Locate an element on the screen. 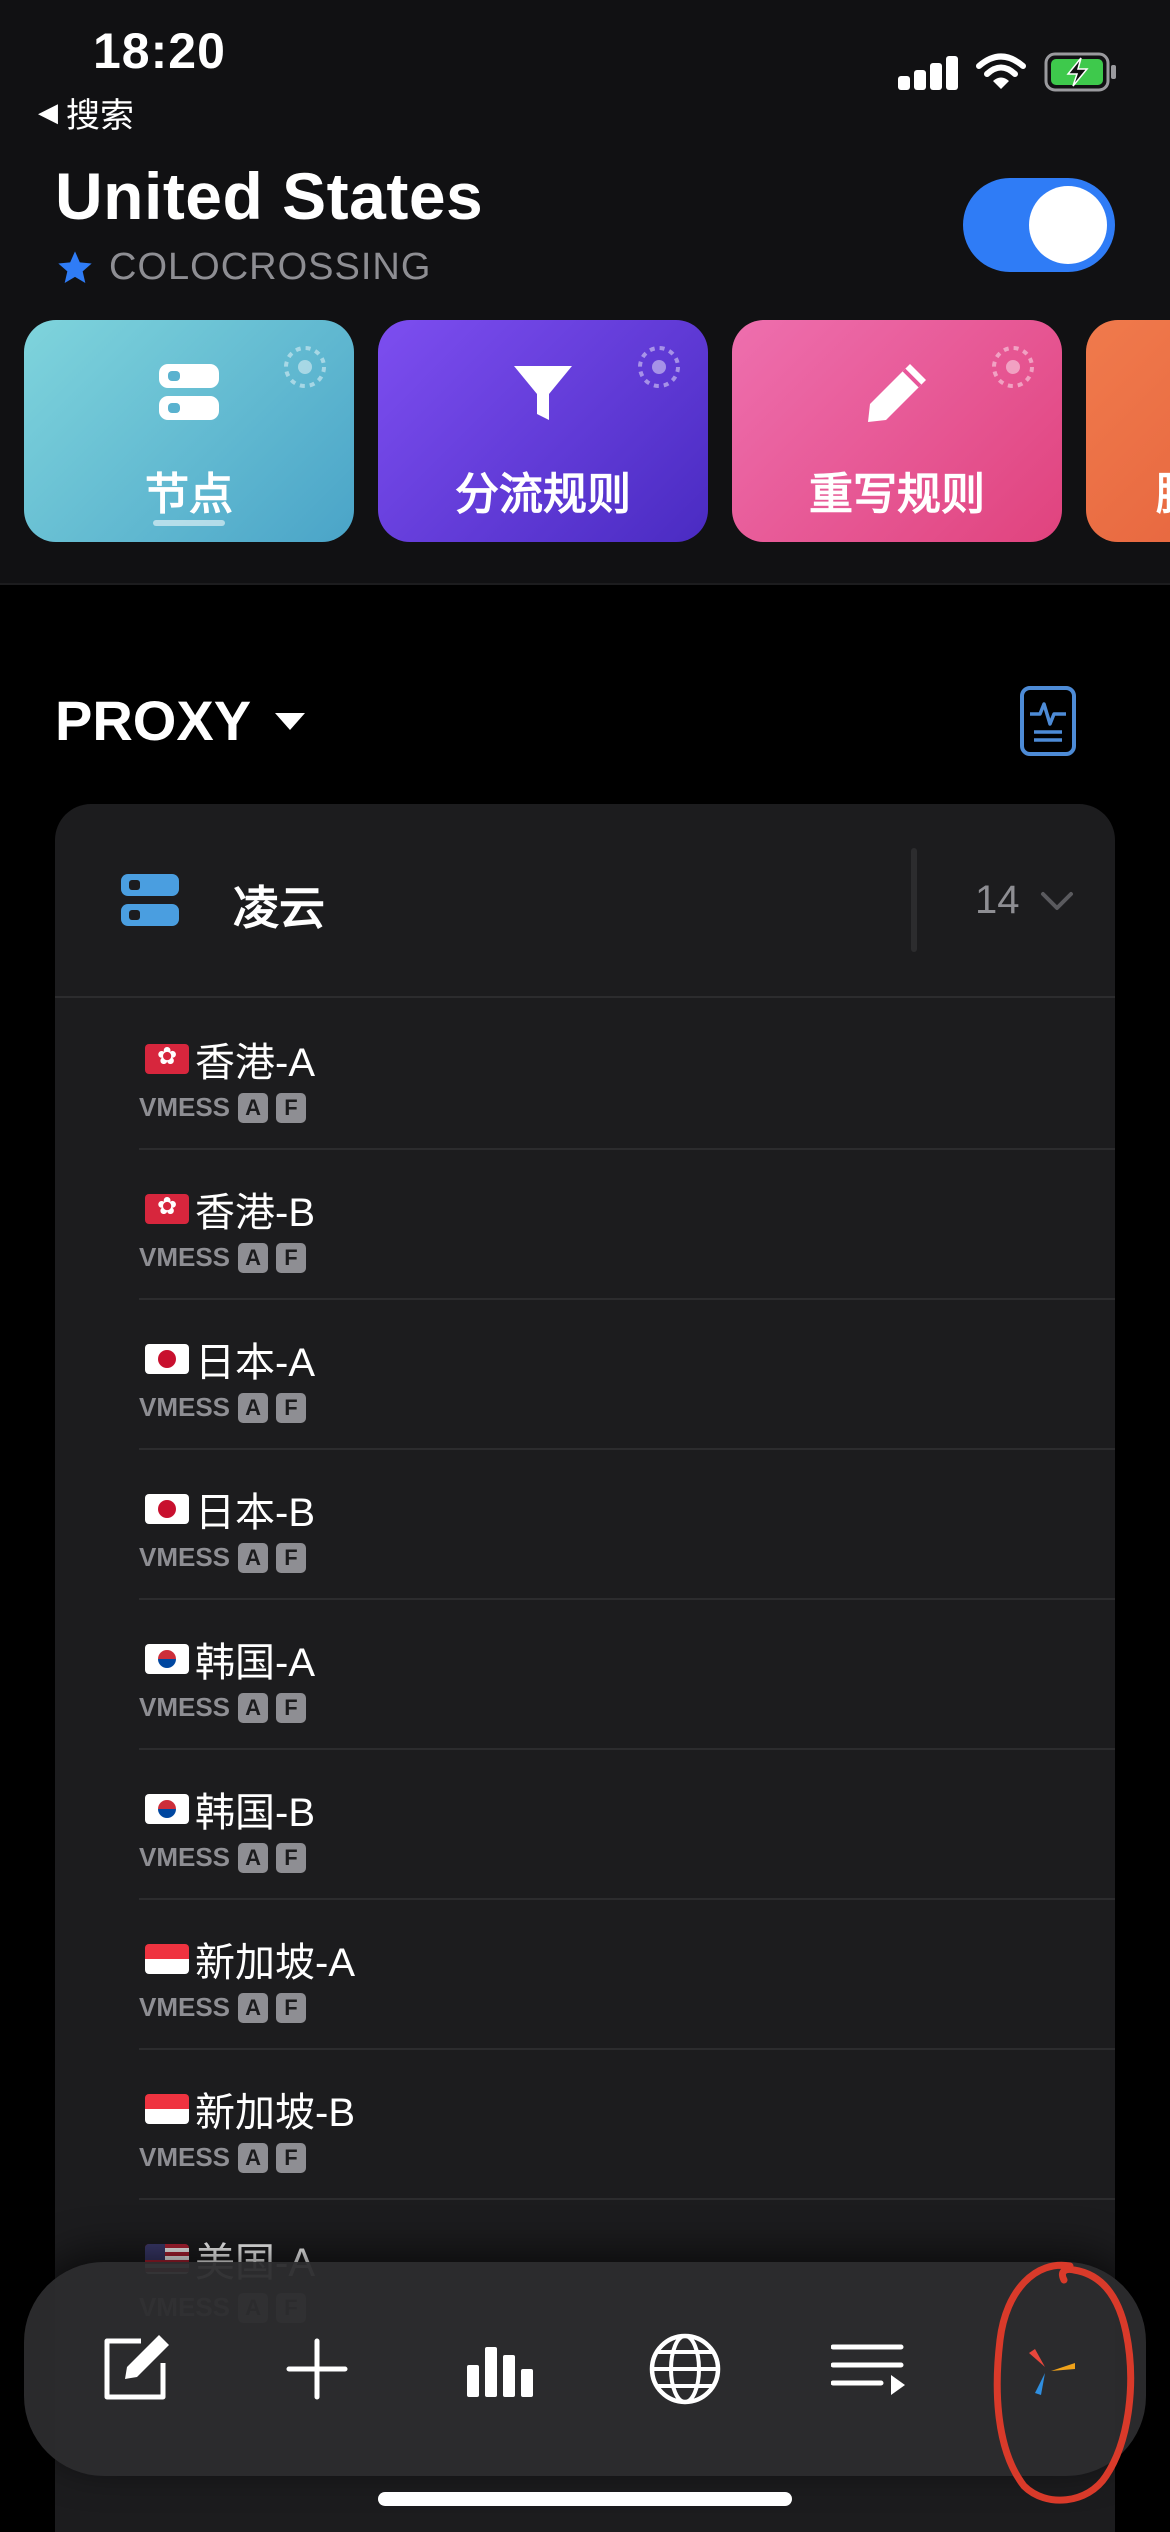 Image resolution: width=1170 pixels, height=2532 pixels. node-row: 韩国-B VMESS A F is located at coordinates (627, 1825).